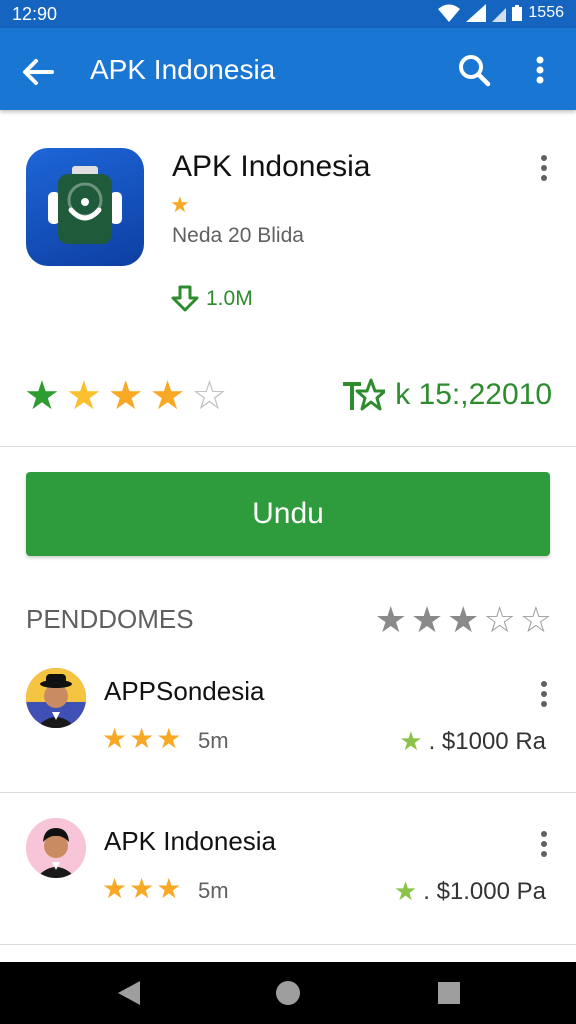 The width and height of the screenshot is (576, 1024). I want to click on featured-star-icon: ★, so click(180, 204).